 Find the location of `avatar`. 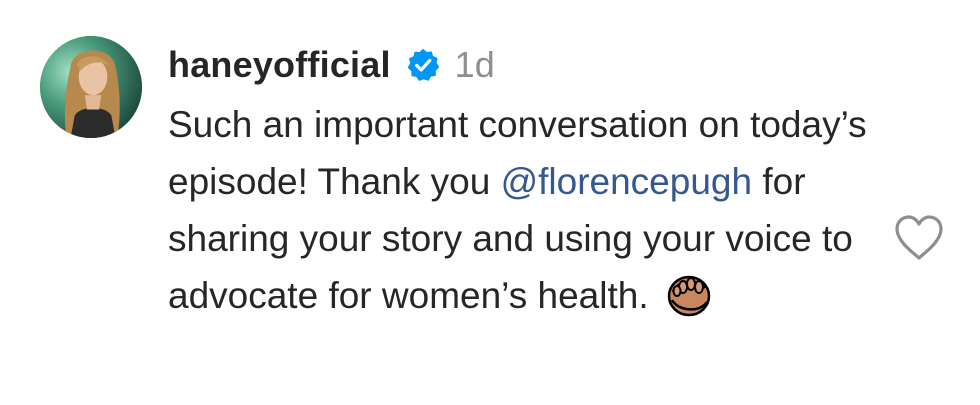

avatar is located at coordinates (91, 87).